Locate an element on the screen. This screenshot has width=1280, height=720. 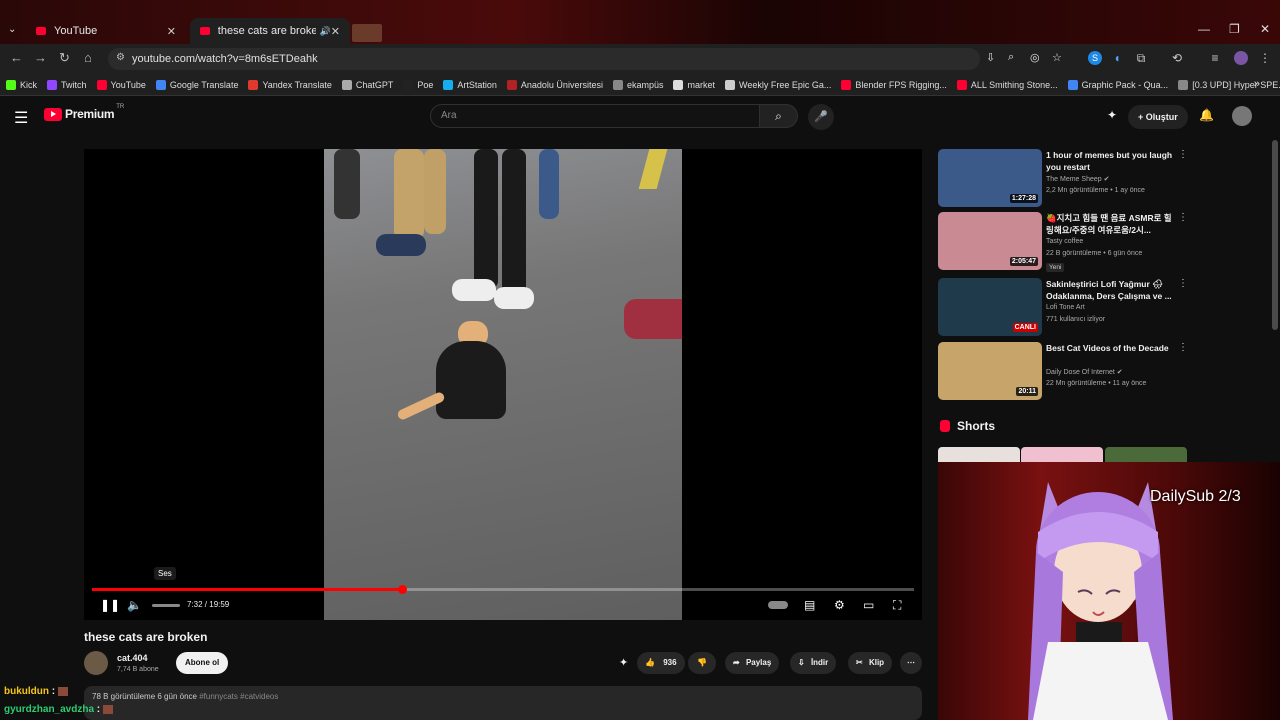
bookmark-item: Kick is located at coordinates (21, 84).